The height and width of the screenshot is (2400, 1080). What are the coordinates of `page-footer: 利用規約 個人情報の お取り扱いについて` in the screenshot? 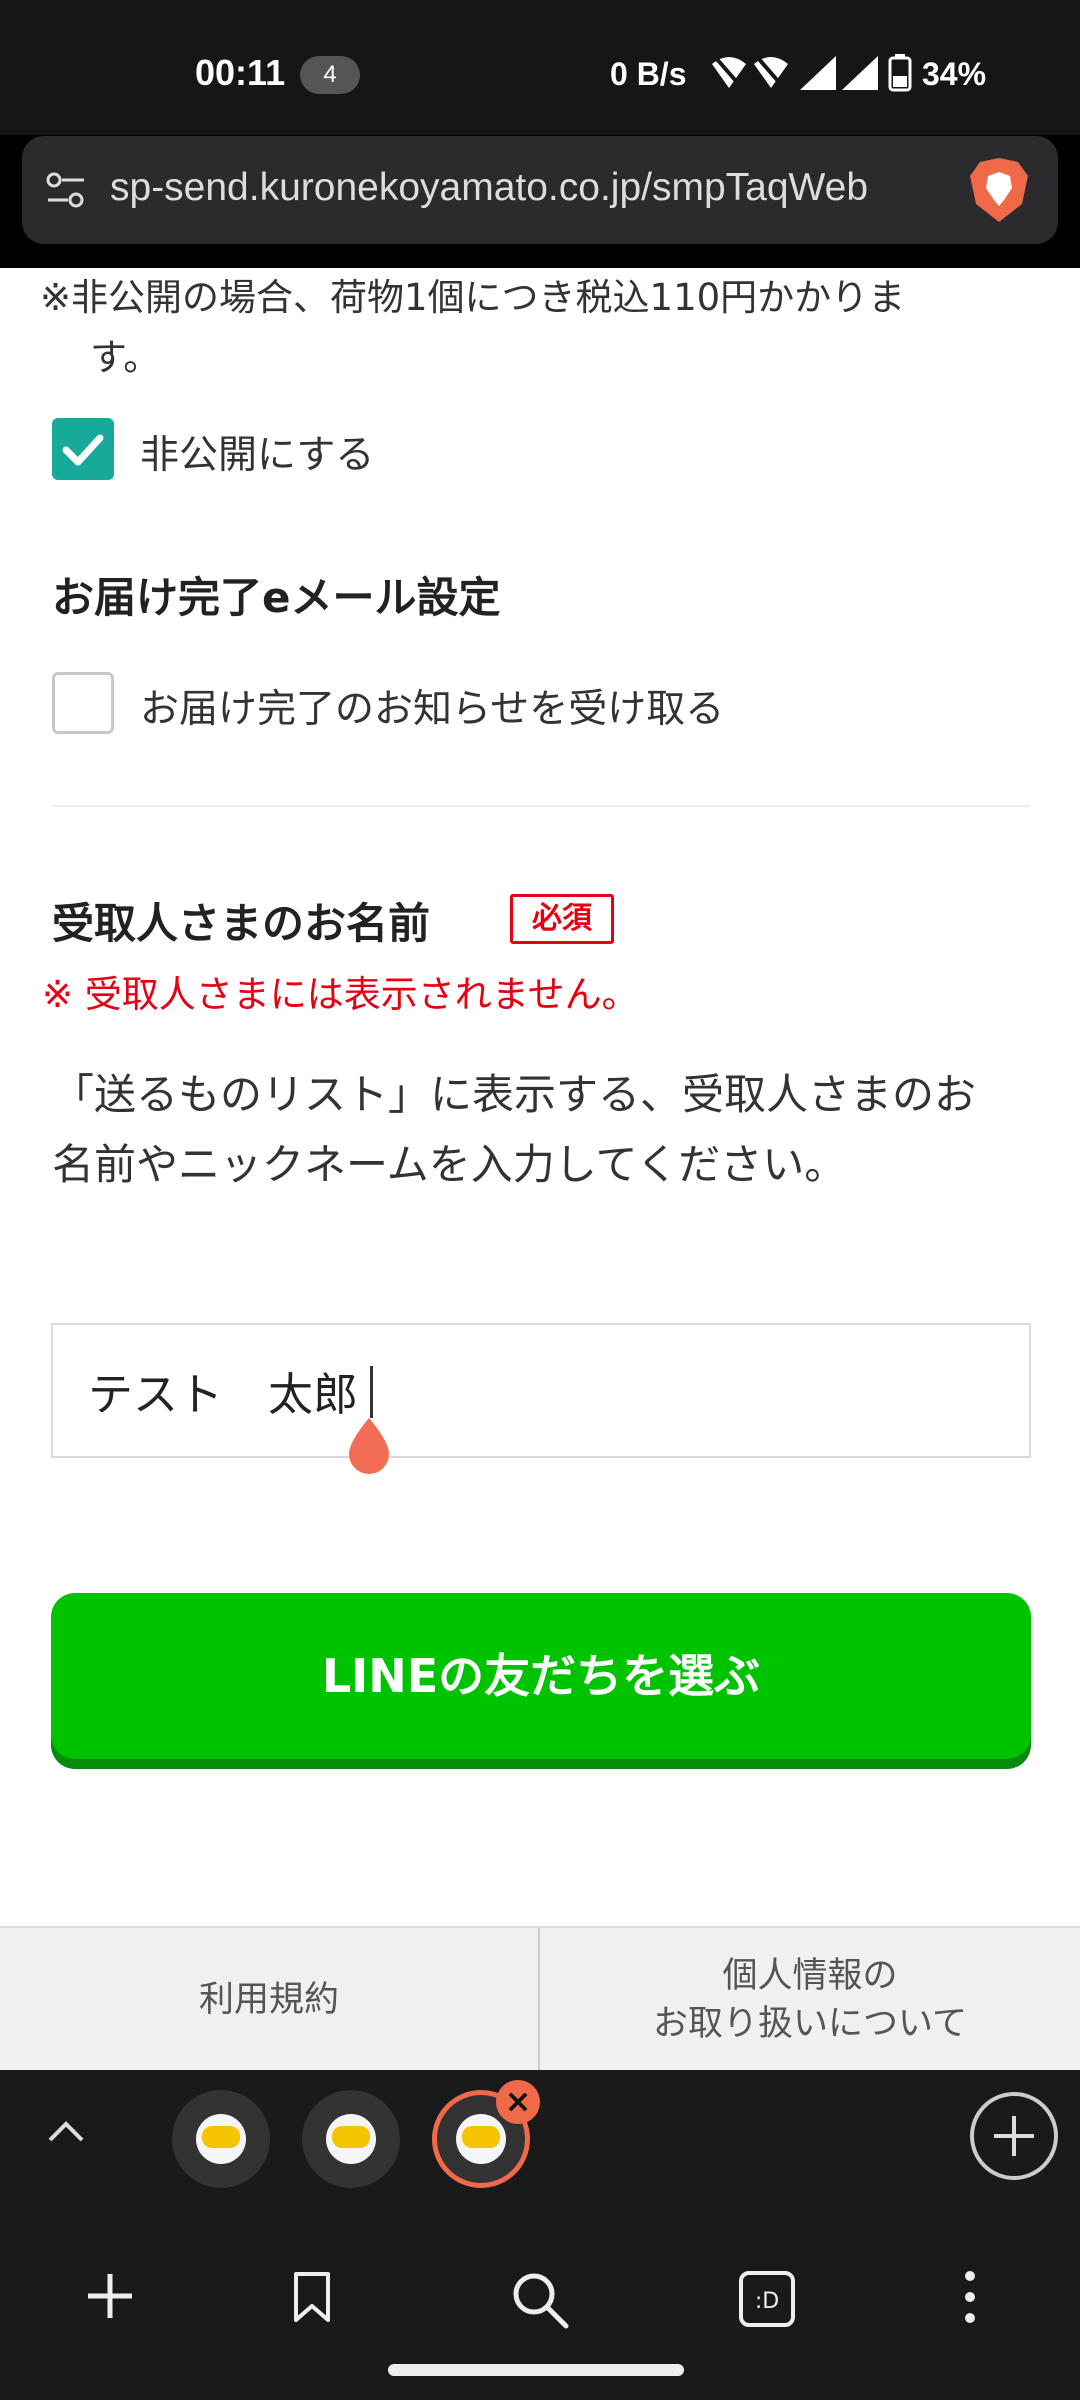 It's located at (540, 1998).